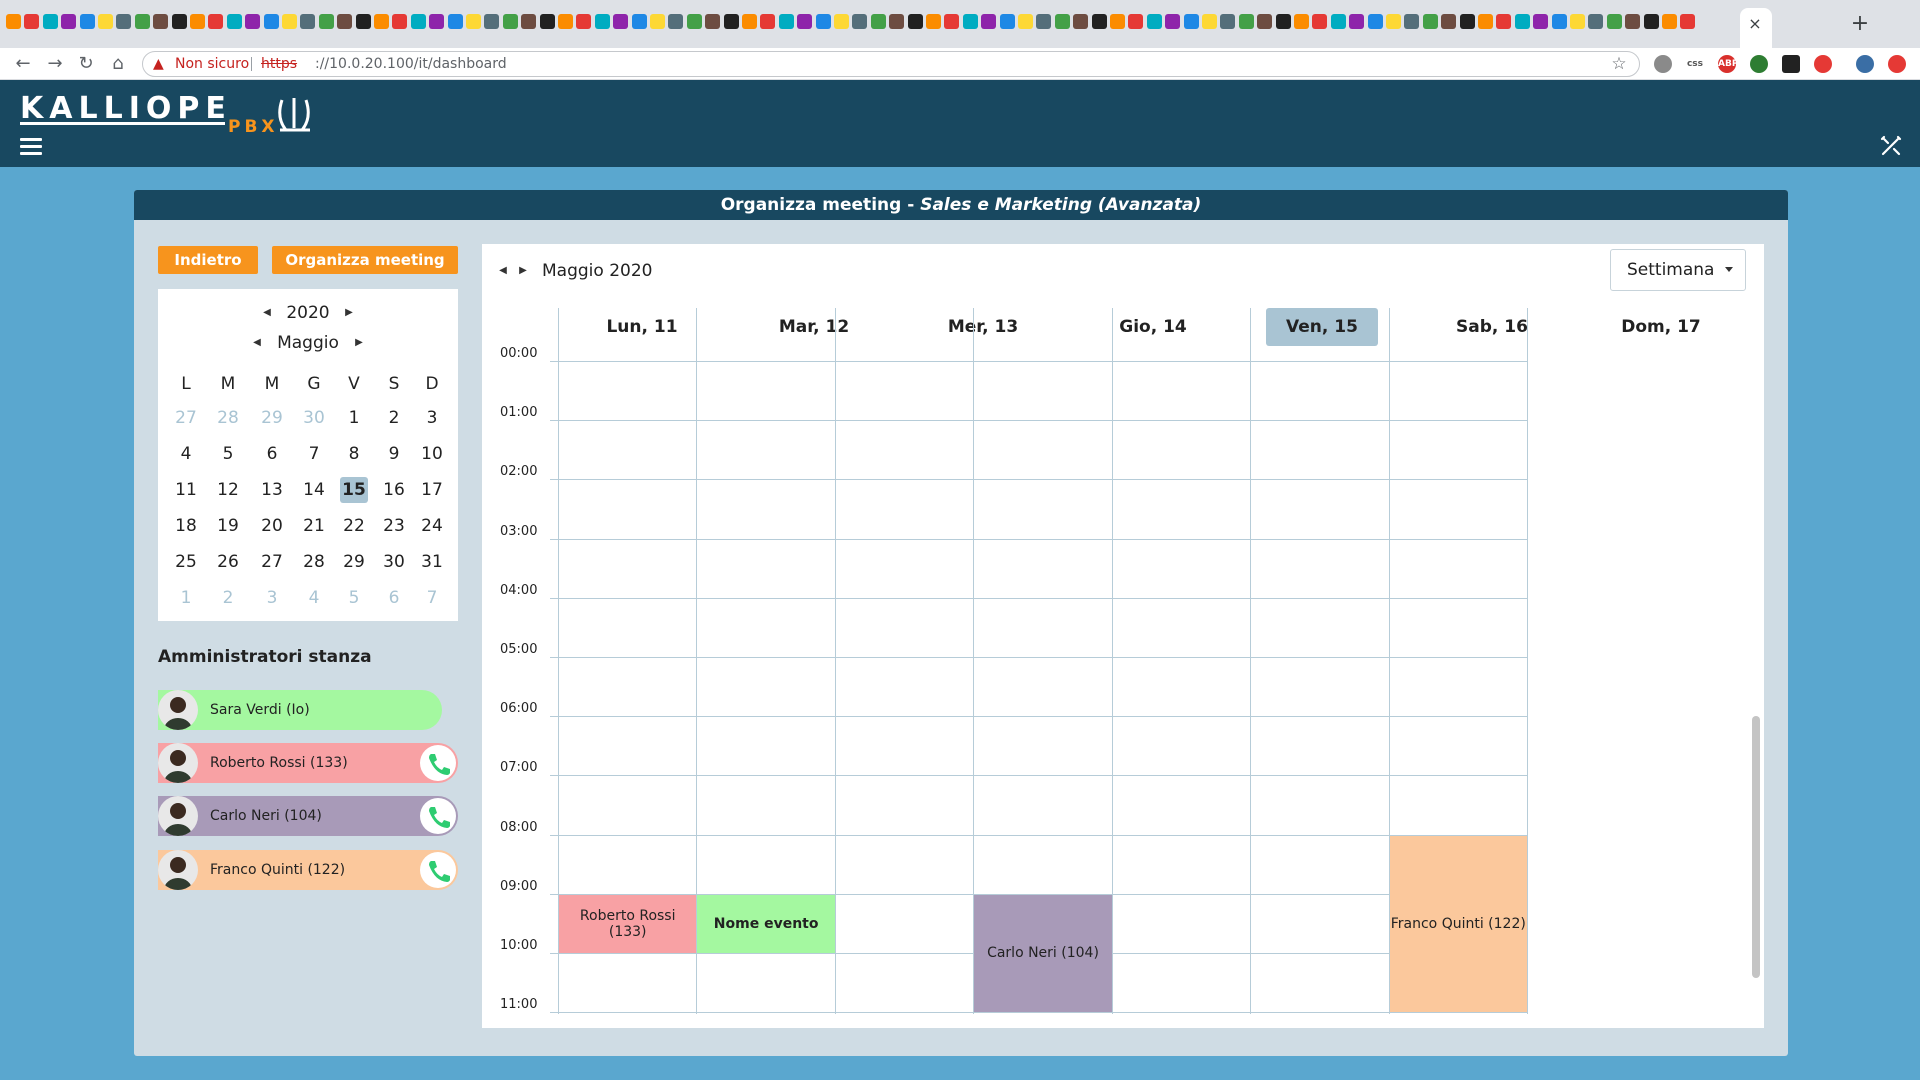 Image resolution: width=1920 pixels, height=1080 pixels. What do you see at coordinates (228, 490) in the screenshot?
I see `mini-calendar-day: 12` at bounding box center [228, 490].